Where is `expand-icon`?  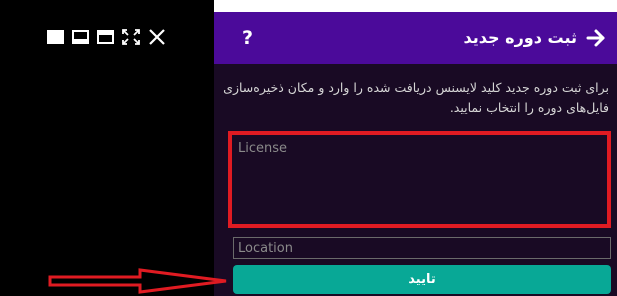
expand-icon is located at coordinates (131, 37).